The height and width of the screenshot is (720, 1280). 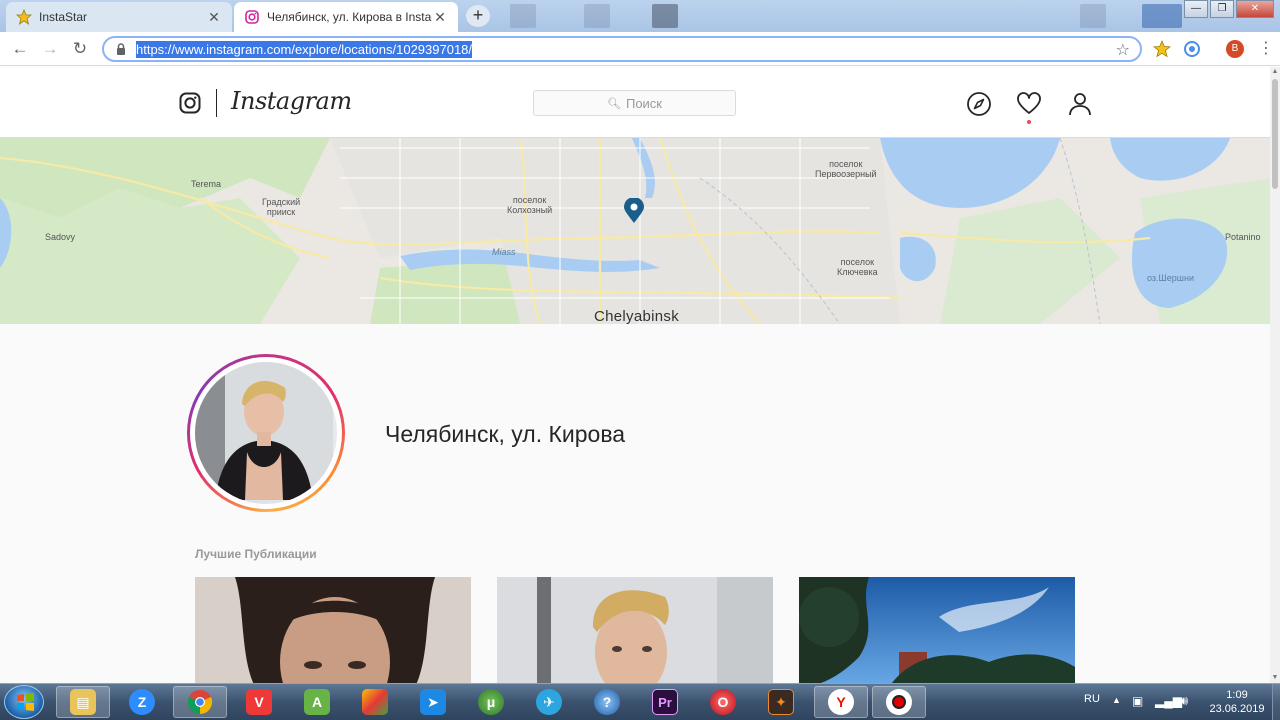 I want to click on map-label-line: Градский, so click(x=281, y=202).